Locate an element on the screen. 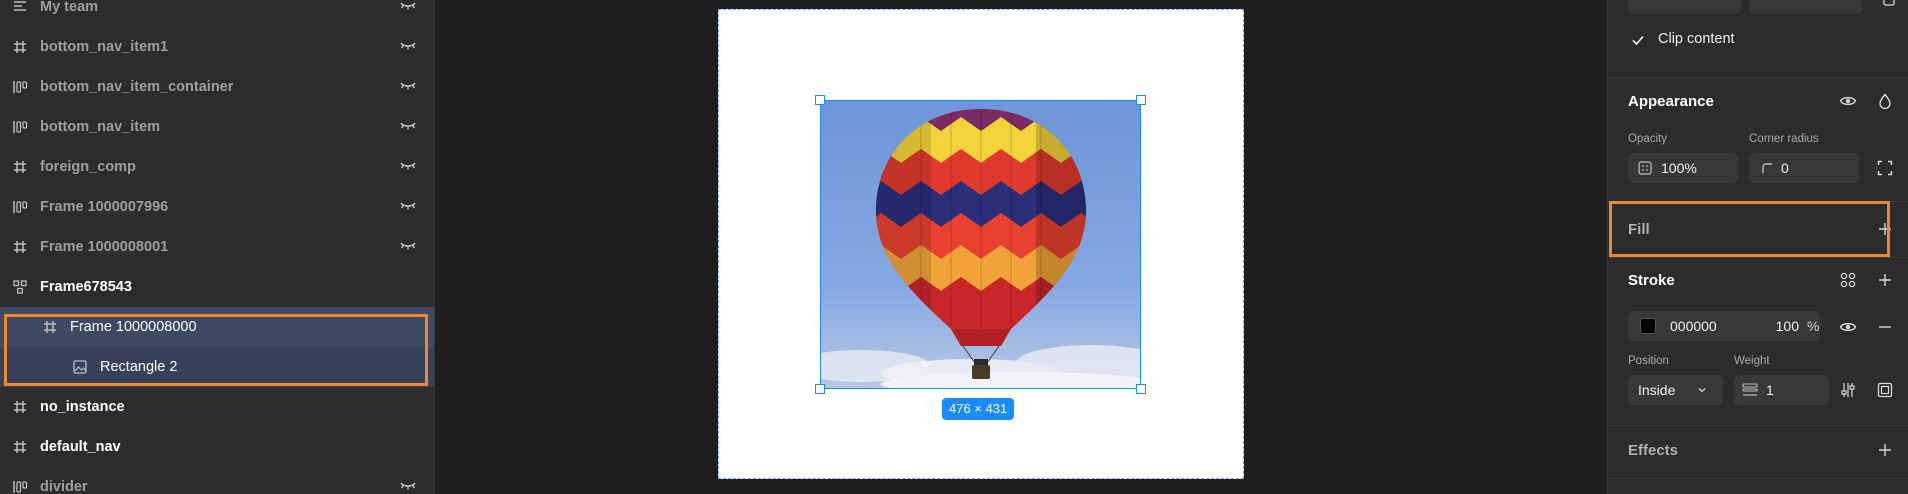  layer-label: My team is located at coordinates (69, 7).